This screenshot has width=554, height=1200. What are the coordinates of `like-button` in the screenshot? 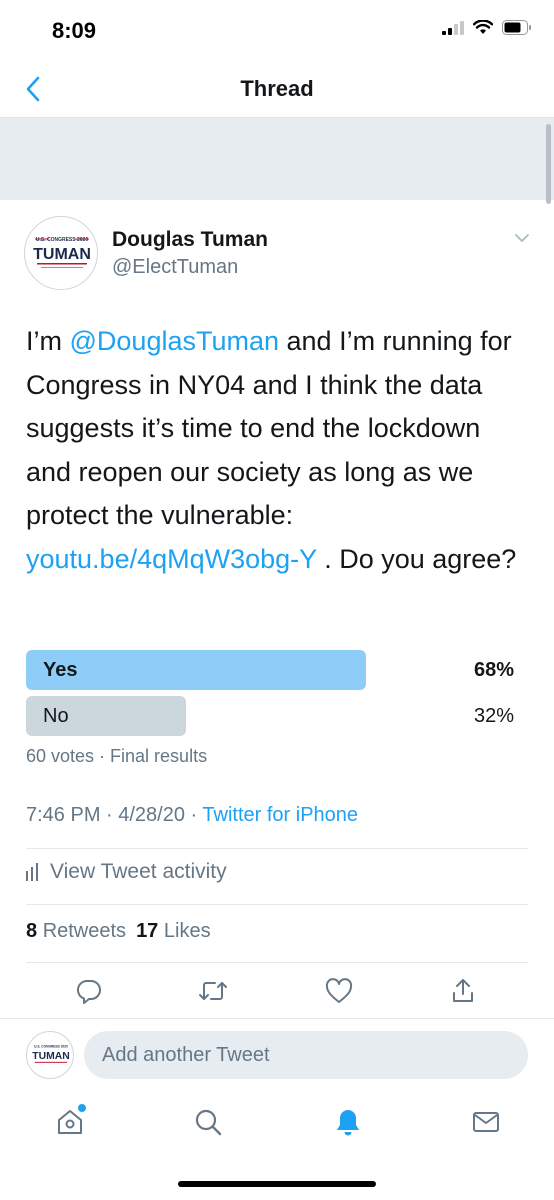 It's located at (339, 991).